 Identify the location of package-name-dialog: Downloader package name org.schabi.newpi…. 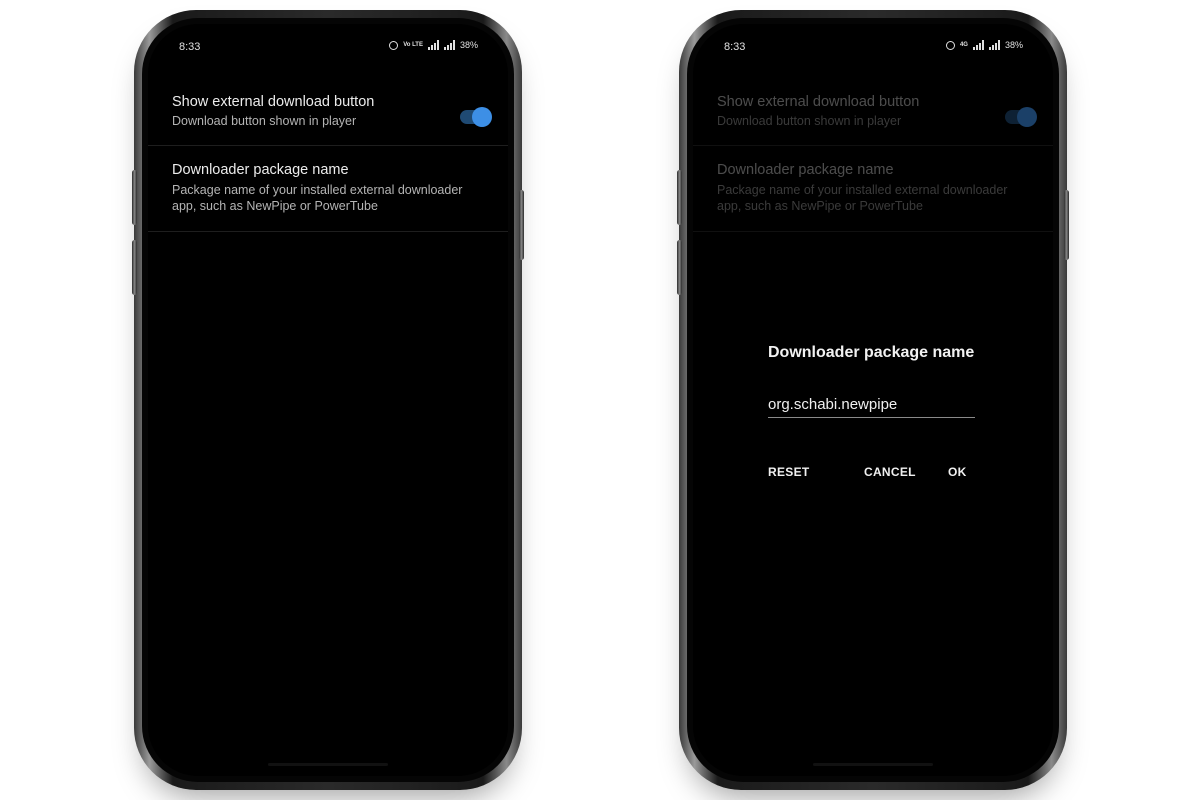
(878, 411).